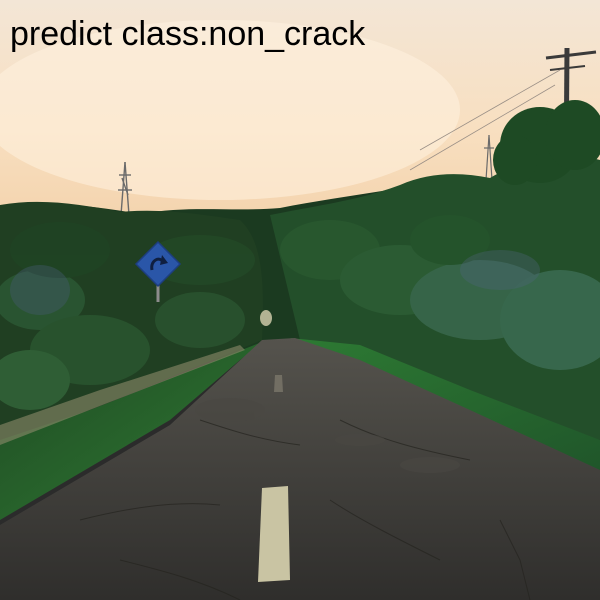 The image size is (600, 600). I want to click on road-center-line-far, so click(278, 383).